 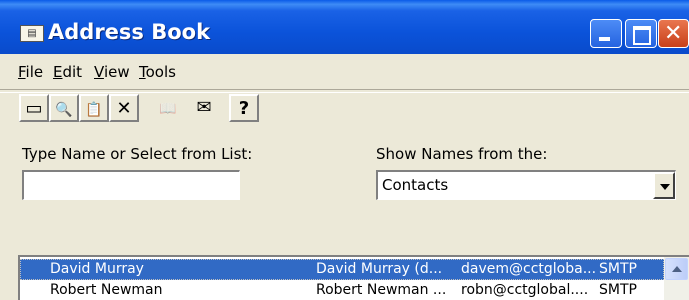 I want to click on properties-button: 📋, so click(x=94, y=108).